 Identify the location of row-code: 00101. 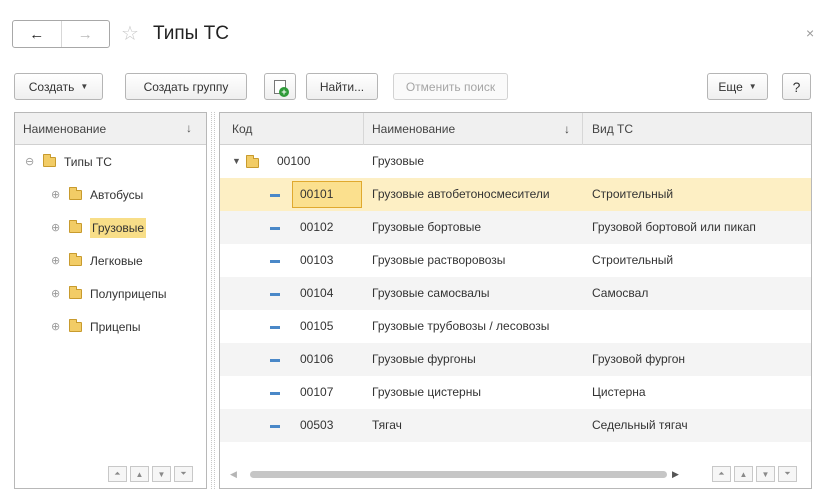
(317, 194).